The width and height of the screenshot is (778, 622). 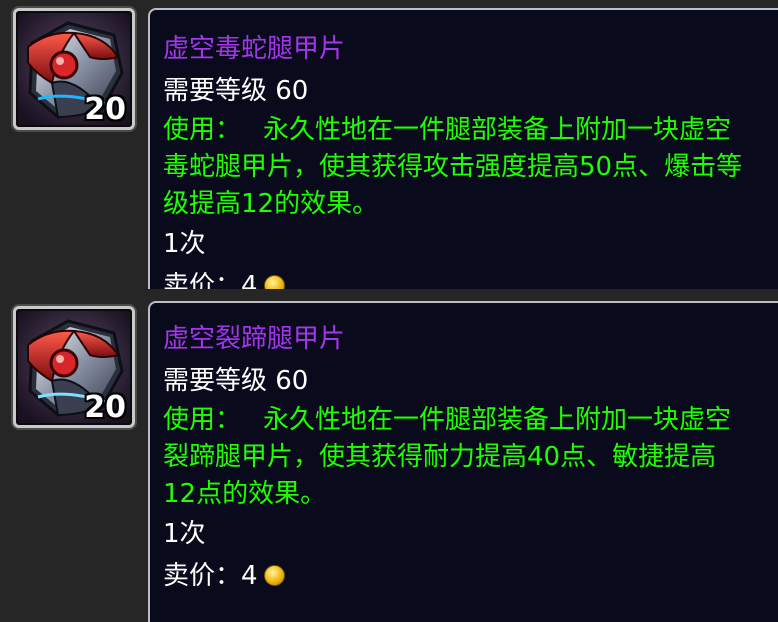 I want to click on item-name: 虚空裂蹄腿甲片, so click(x=254, y=339).